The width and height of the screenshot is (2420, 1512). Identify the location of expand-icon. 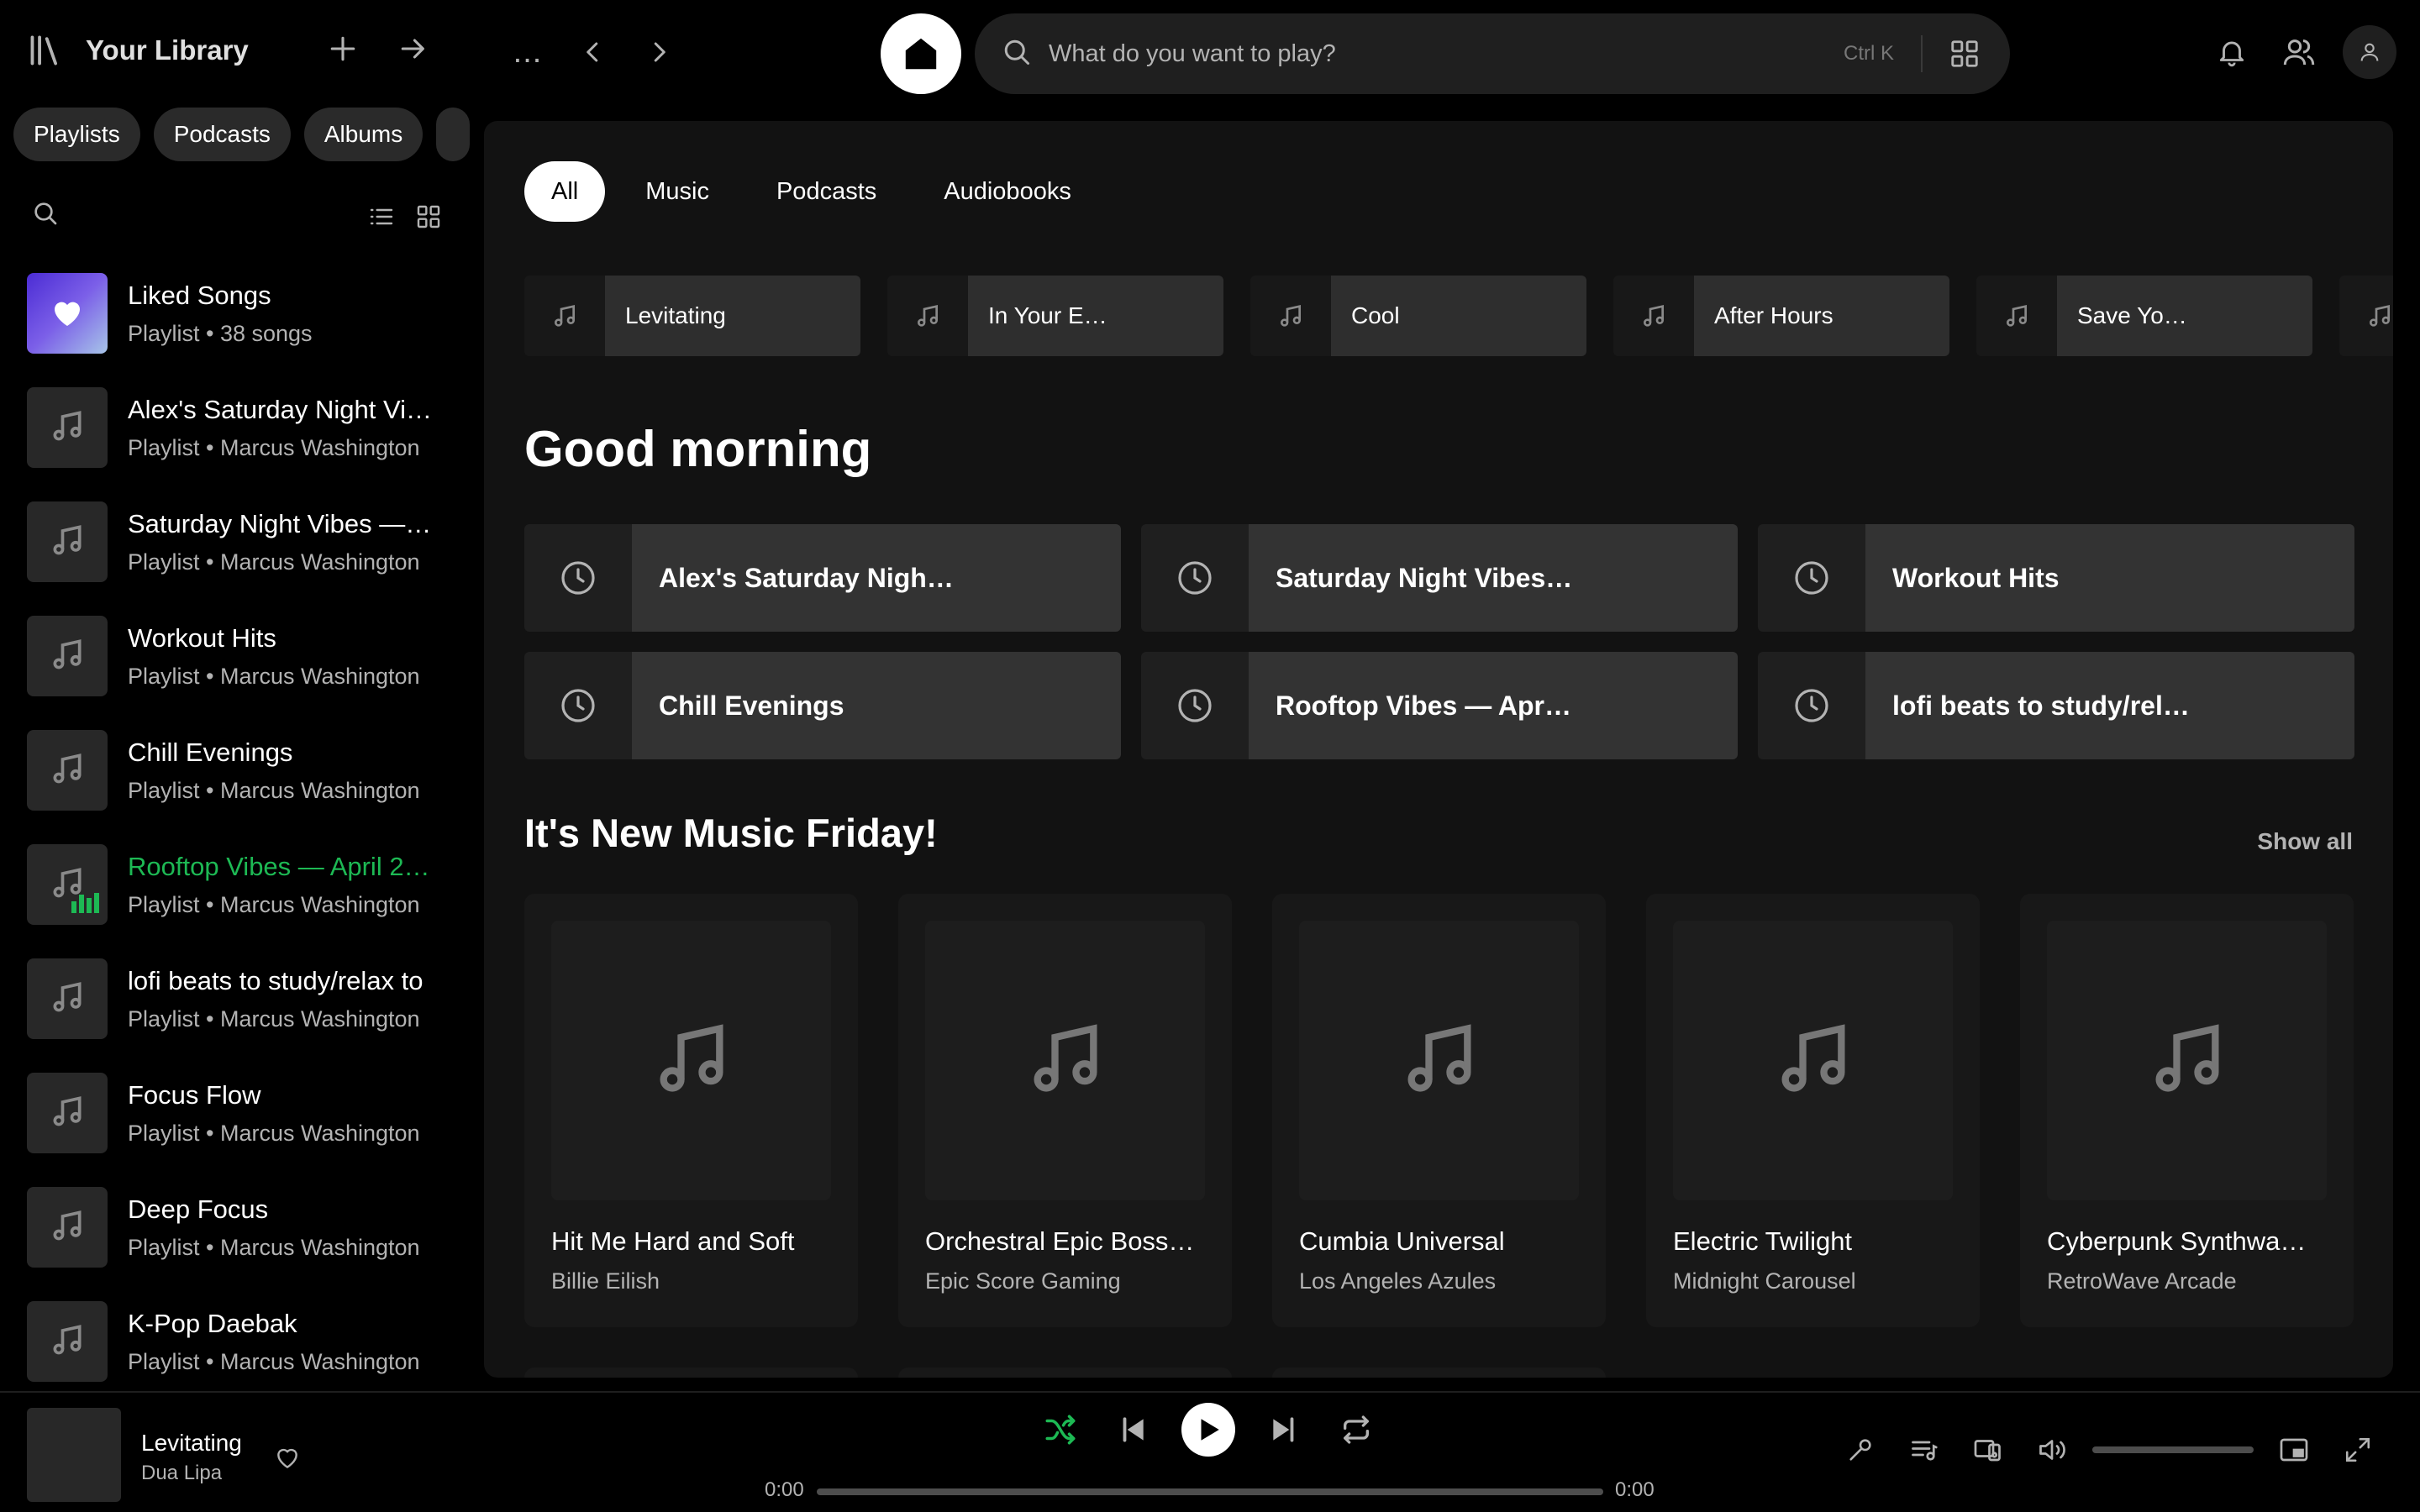
(2357, 1449).